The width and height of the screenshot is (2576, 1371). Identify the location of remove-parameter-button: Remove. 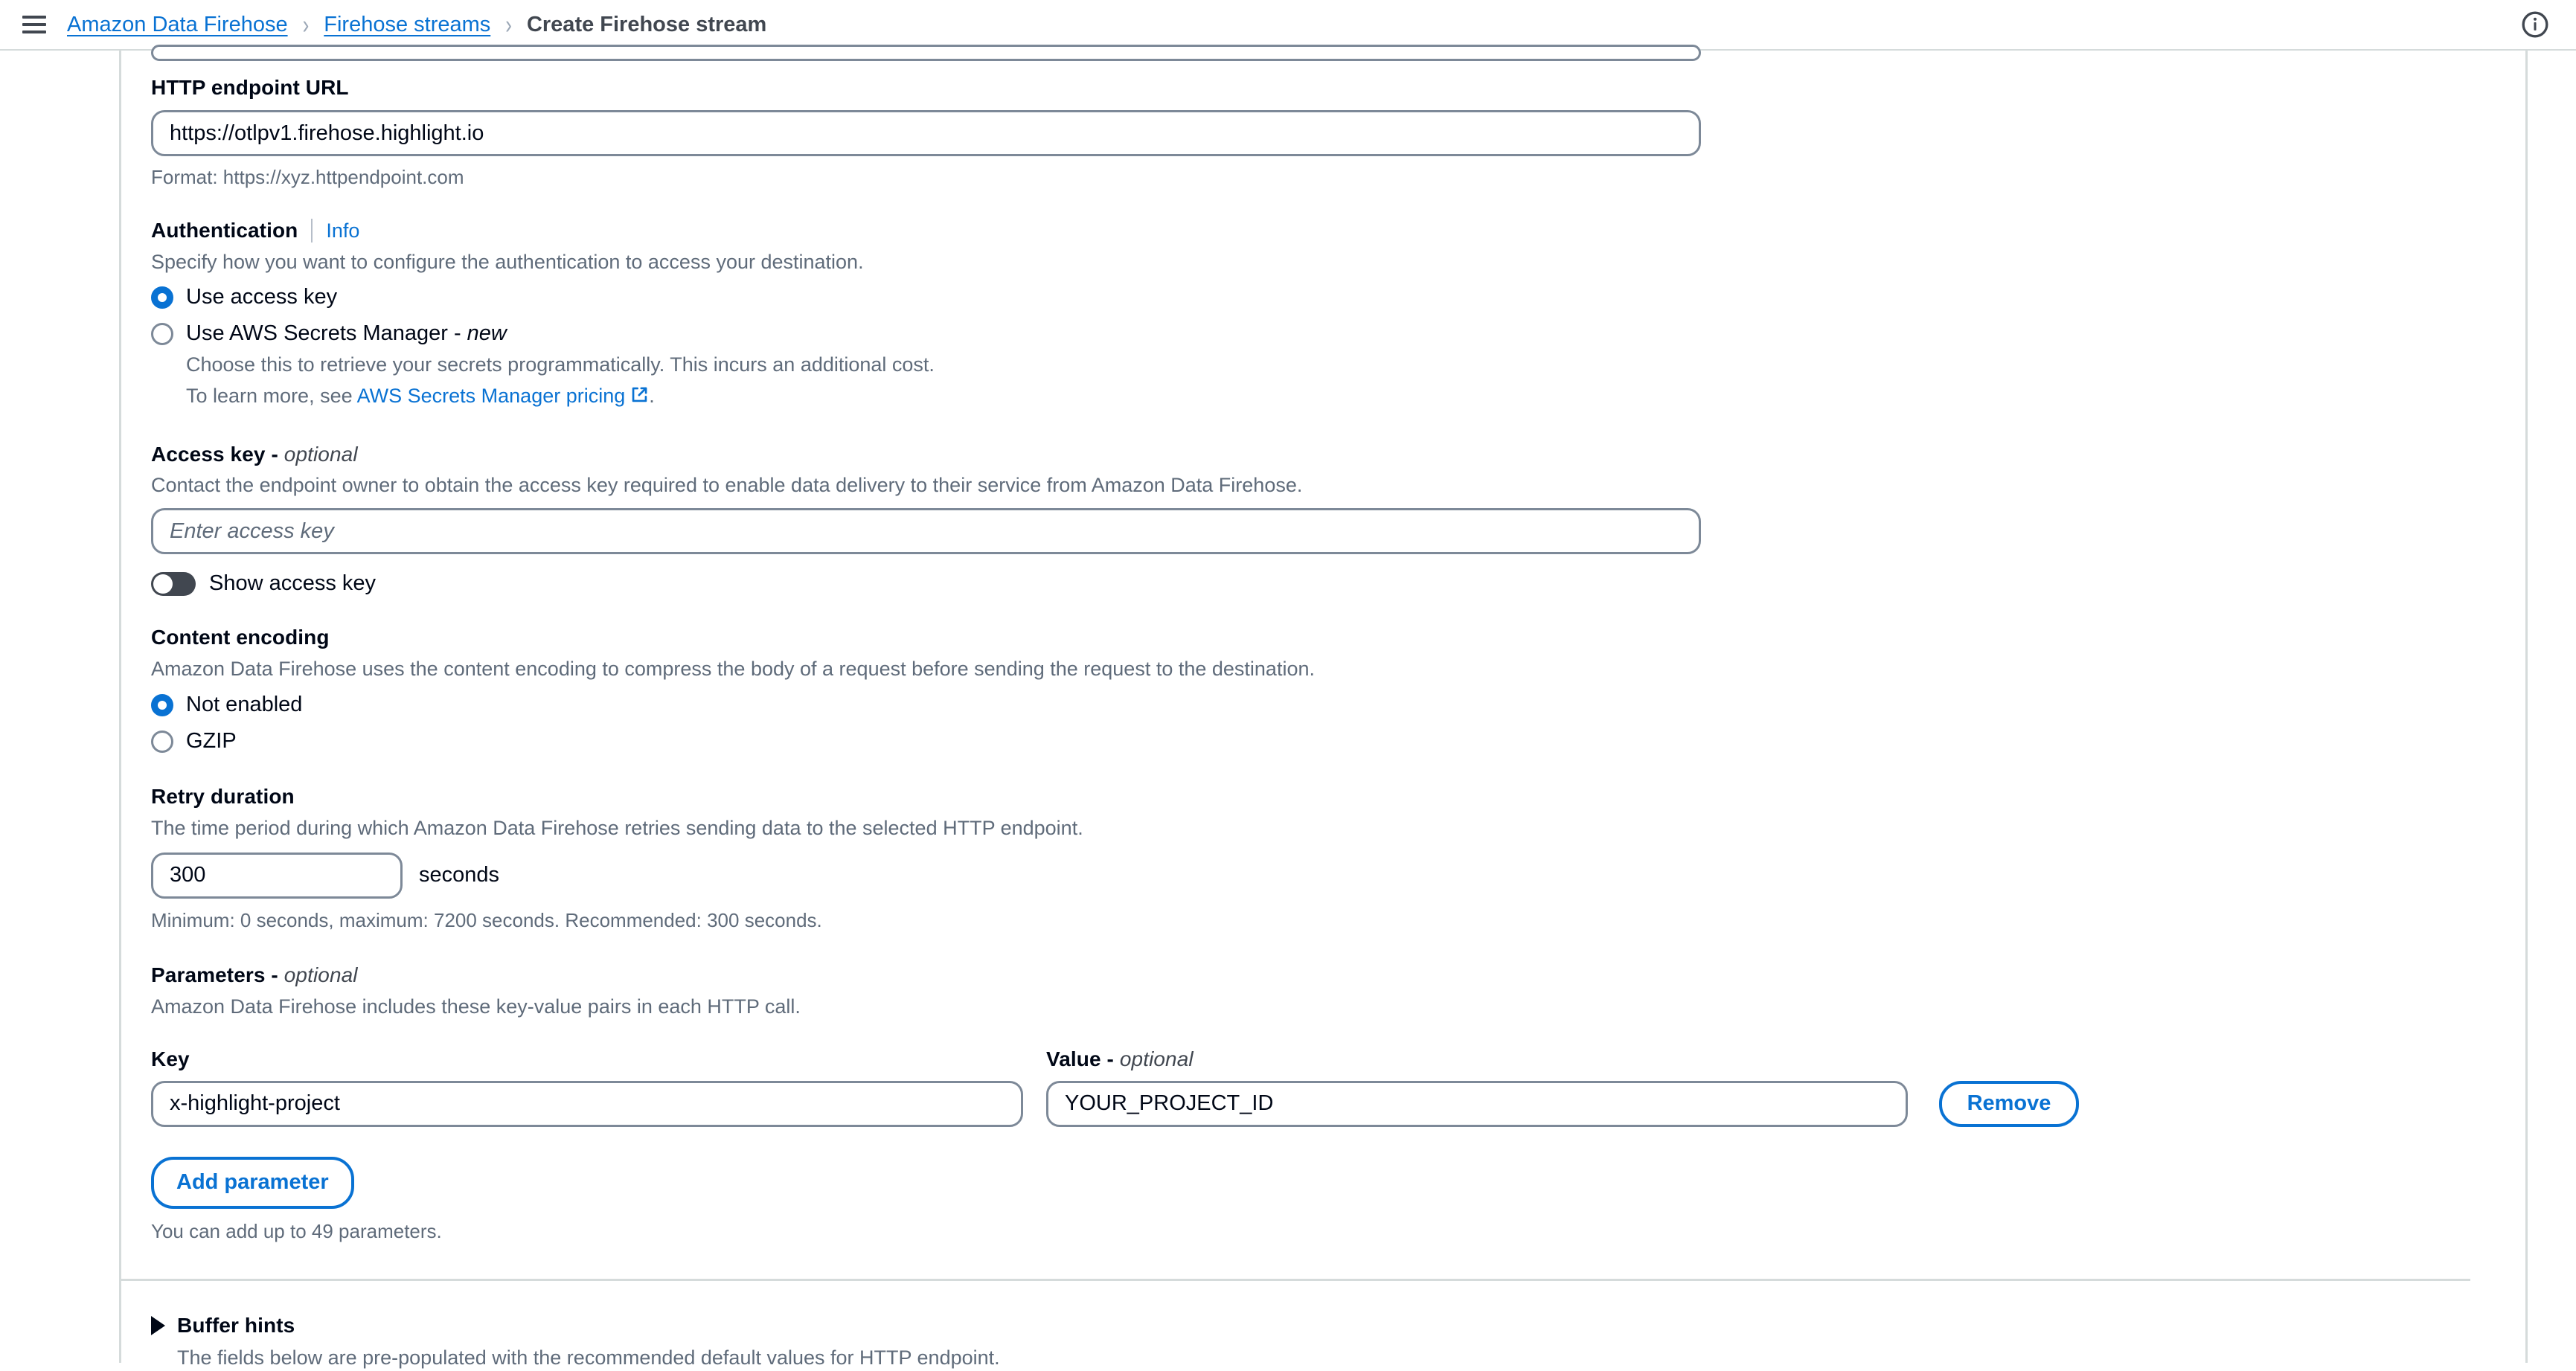
(2009, 1103).